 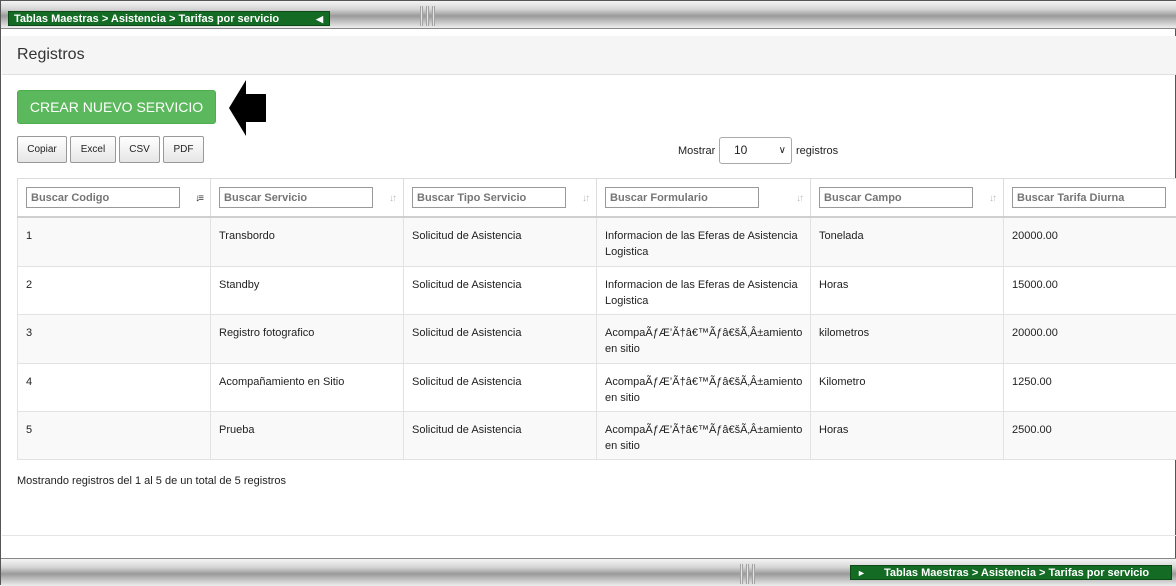 I want to click on pdf-button: PDF, so click(x=183, y=149).